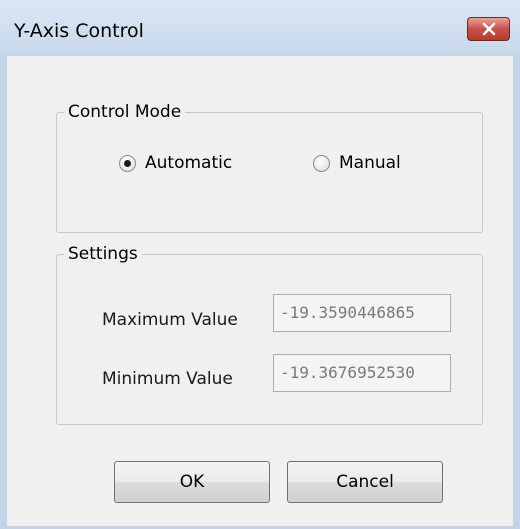 The height and width of the screenshot is (529, 520). I want to click on ok-button-label: OK, so click(192, 482).